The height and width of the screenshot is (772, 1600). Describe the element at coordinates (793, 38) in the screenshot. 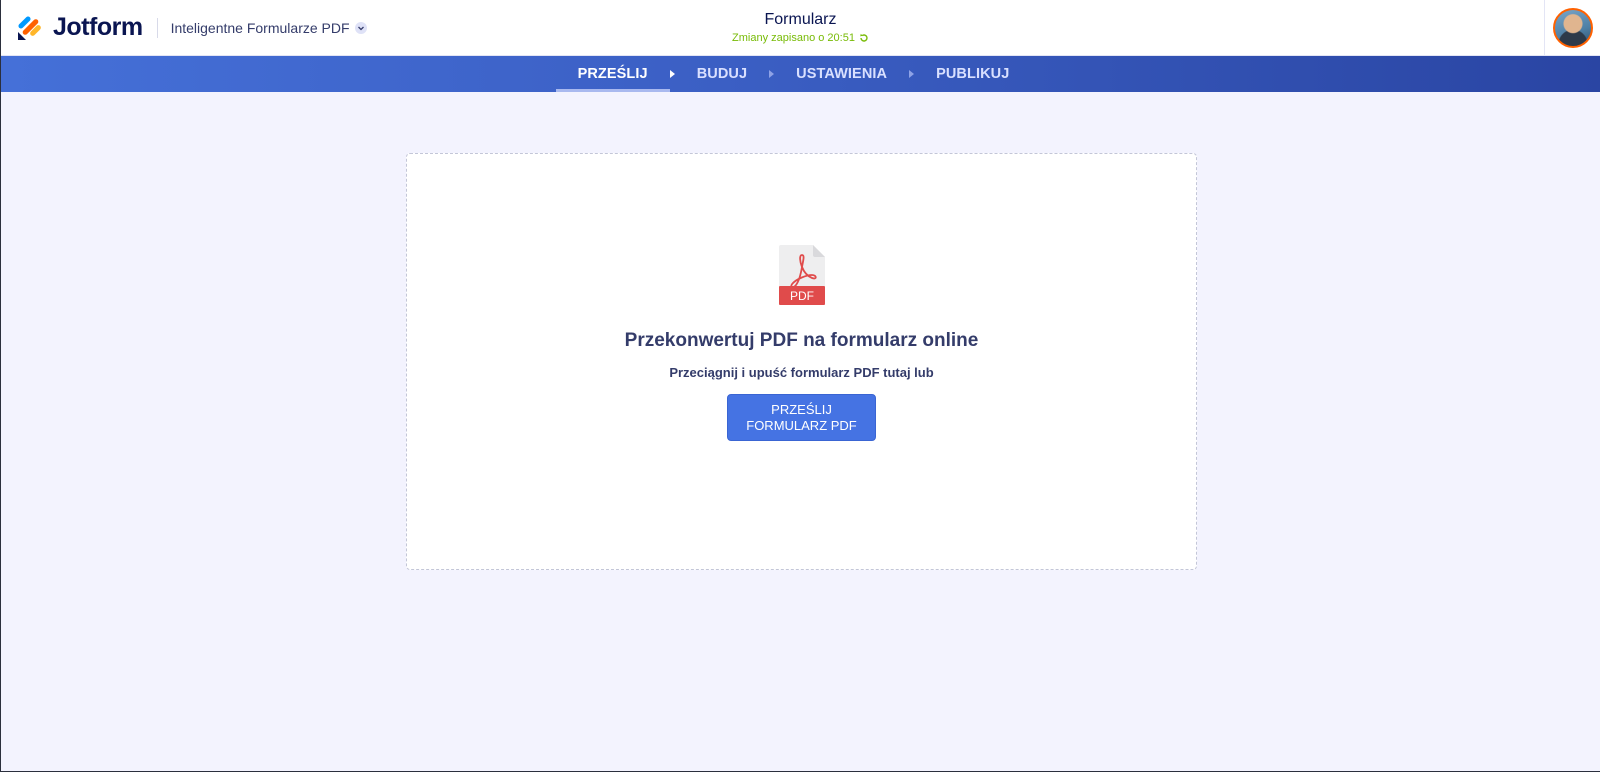

I see `save-status-text: Zmiany zapisano o 20:51` at that location.